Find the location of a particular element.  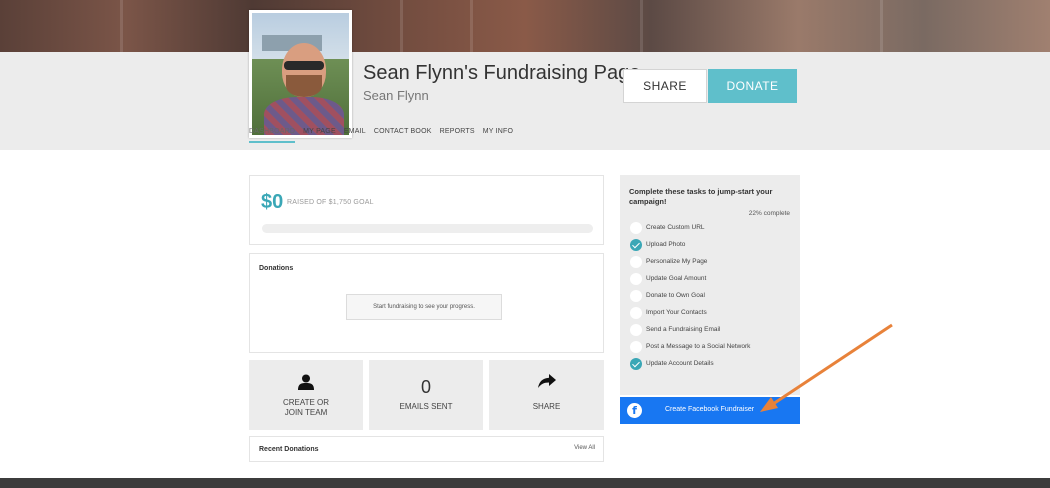

footer-bar is located at coordinates (525, 483).